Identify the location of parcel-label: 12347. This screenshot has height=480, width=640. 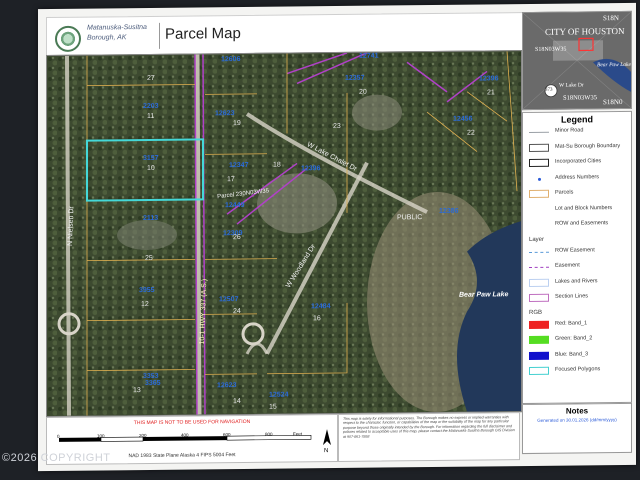
(239, 165).